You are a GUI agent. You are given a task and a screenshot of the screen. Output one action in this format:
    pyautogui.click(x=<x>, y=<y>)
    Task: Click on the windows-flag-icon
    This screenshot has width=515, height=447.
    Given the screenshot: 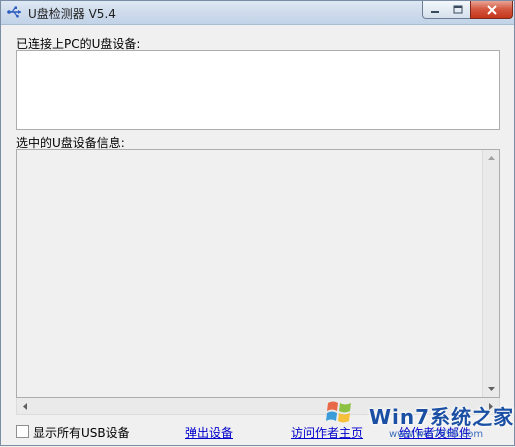 What is the action you would take?
    pyautogui.click(x=338, y=412)
    